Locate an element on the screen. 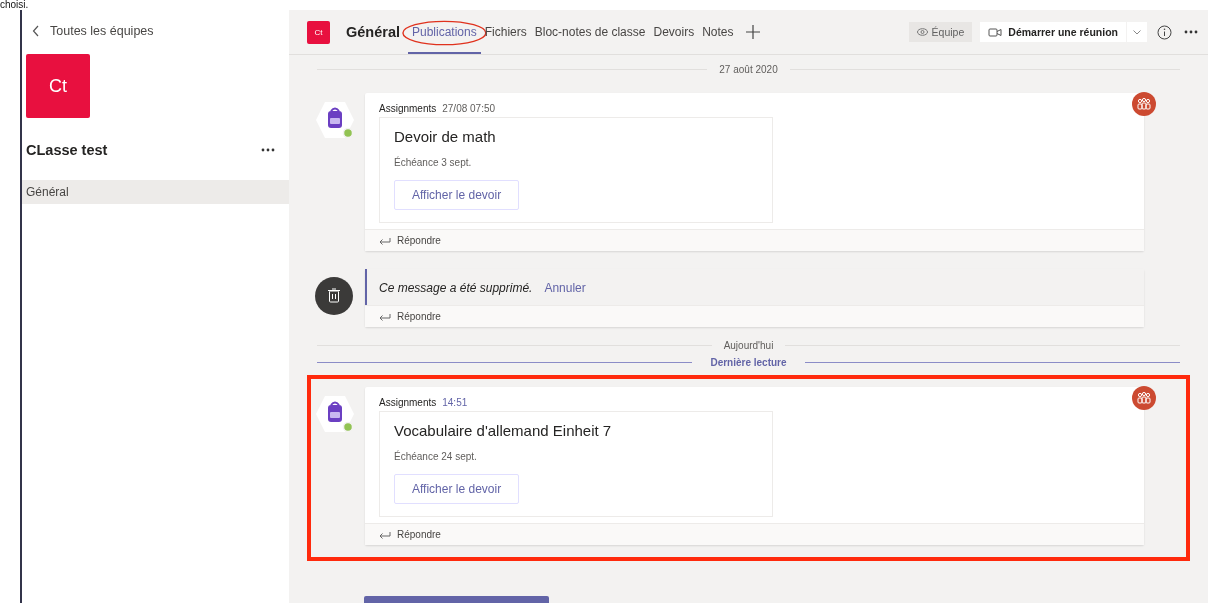 This screenshot has width=1208, height=603. tab: Publications is located at coordinates (444, 32).